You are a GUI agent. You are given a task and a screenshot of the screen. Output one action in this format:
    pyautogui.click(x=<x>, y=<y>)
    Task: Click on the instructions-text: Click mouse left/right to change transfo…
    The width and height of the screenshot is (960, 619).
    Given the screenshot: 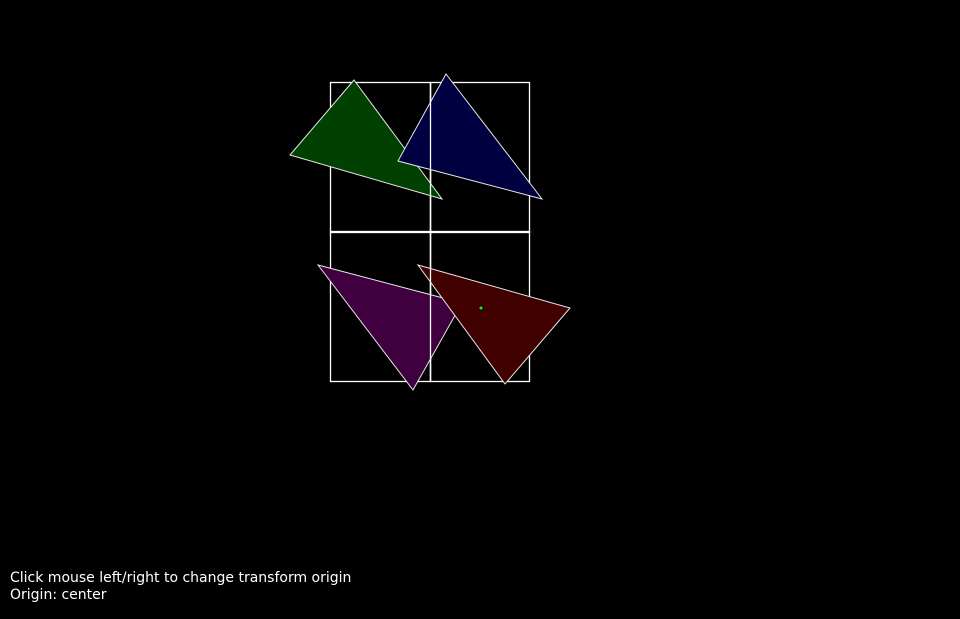 What is the action you would take?
    pyautogui.click(x=181, y=578)
    